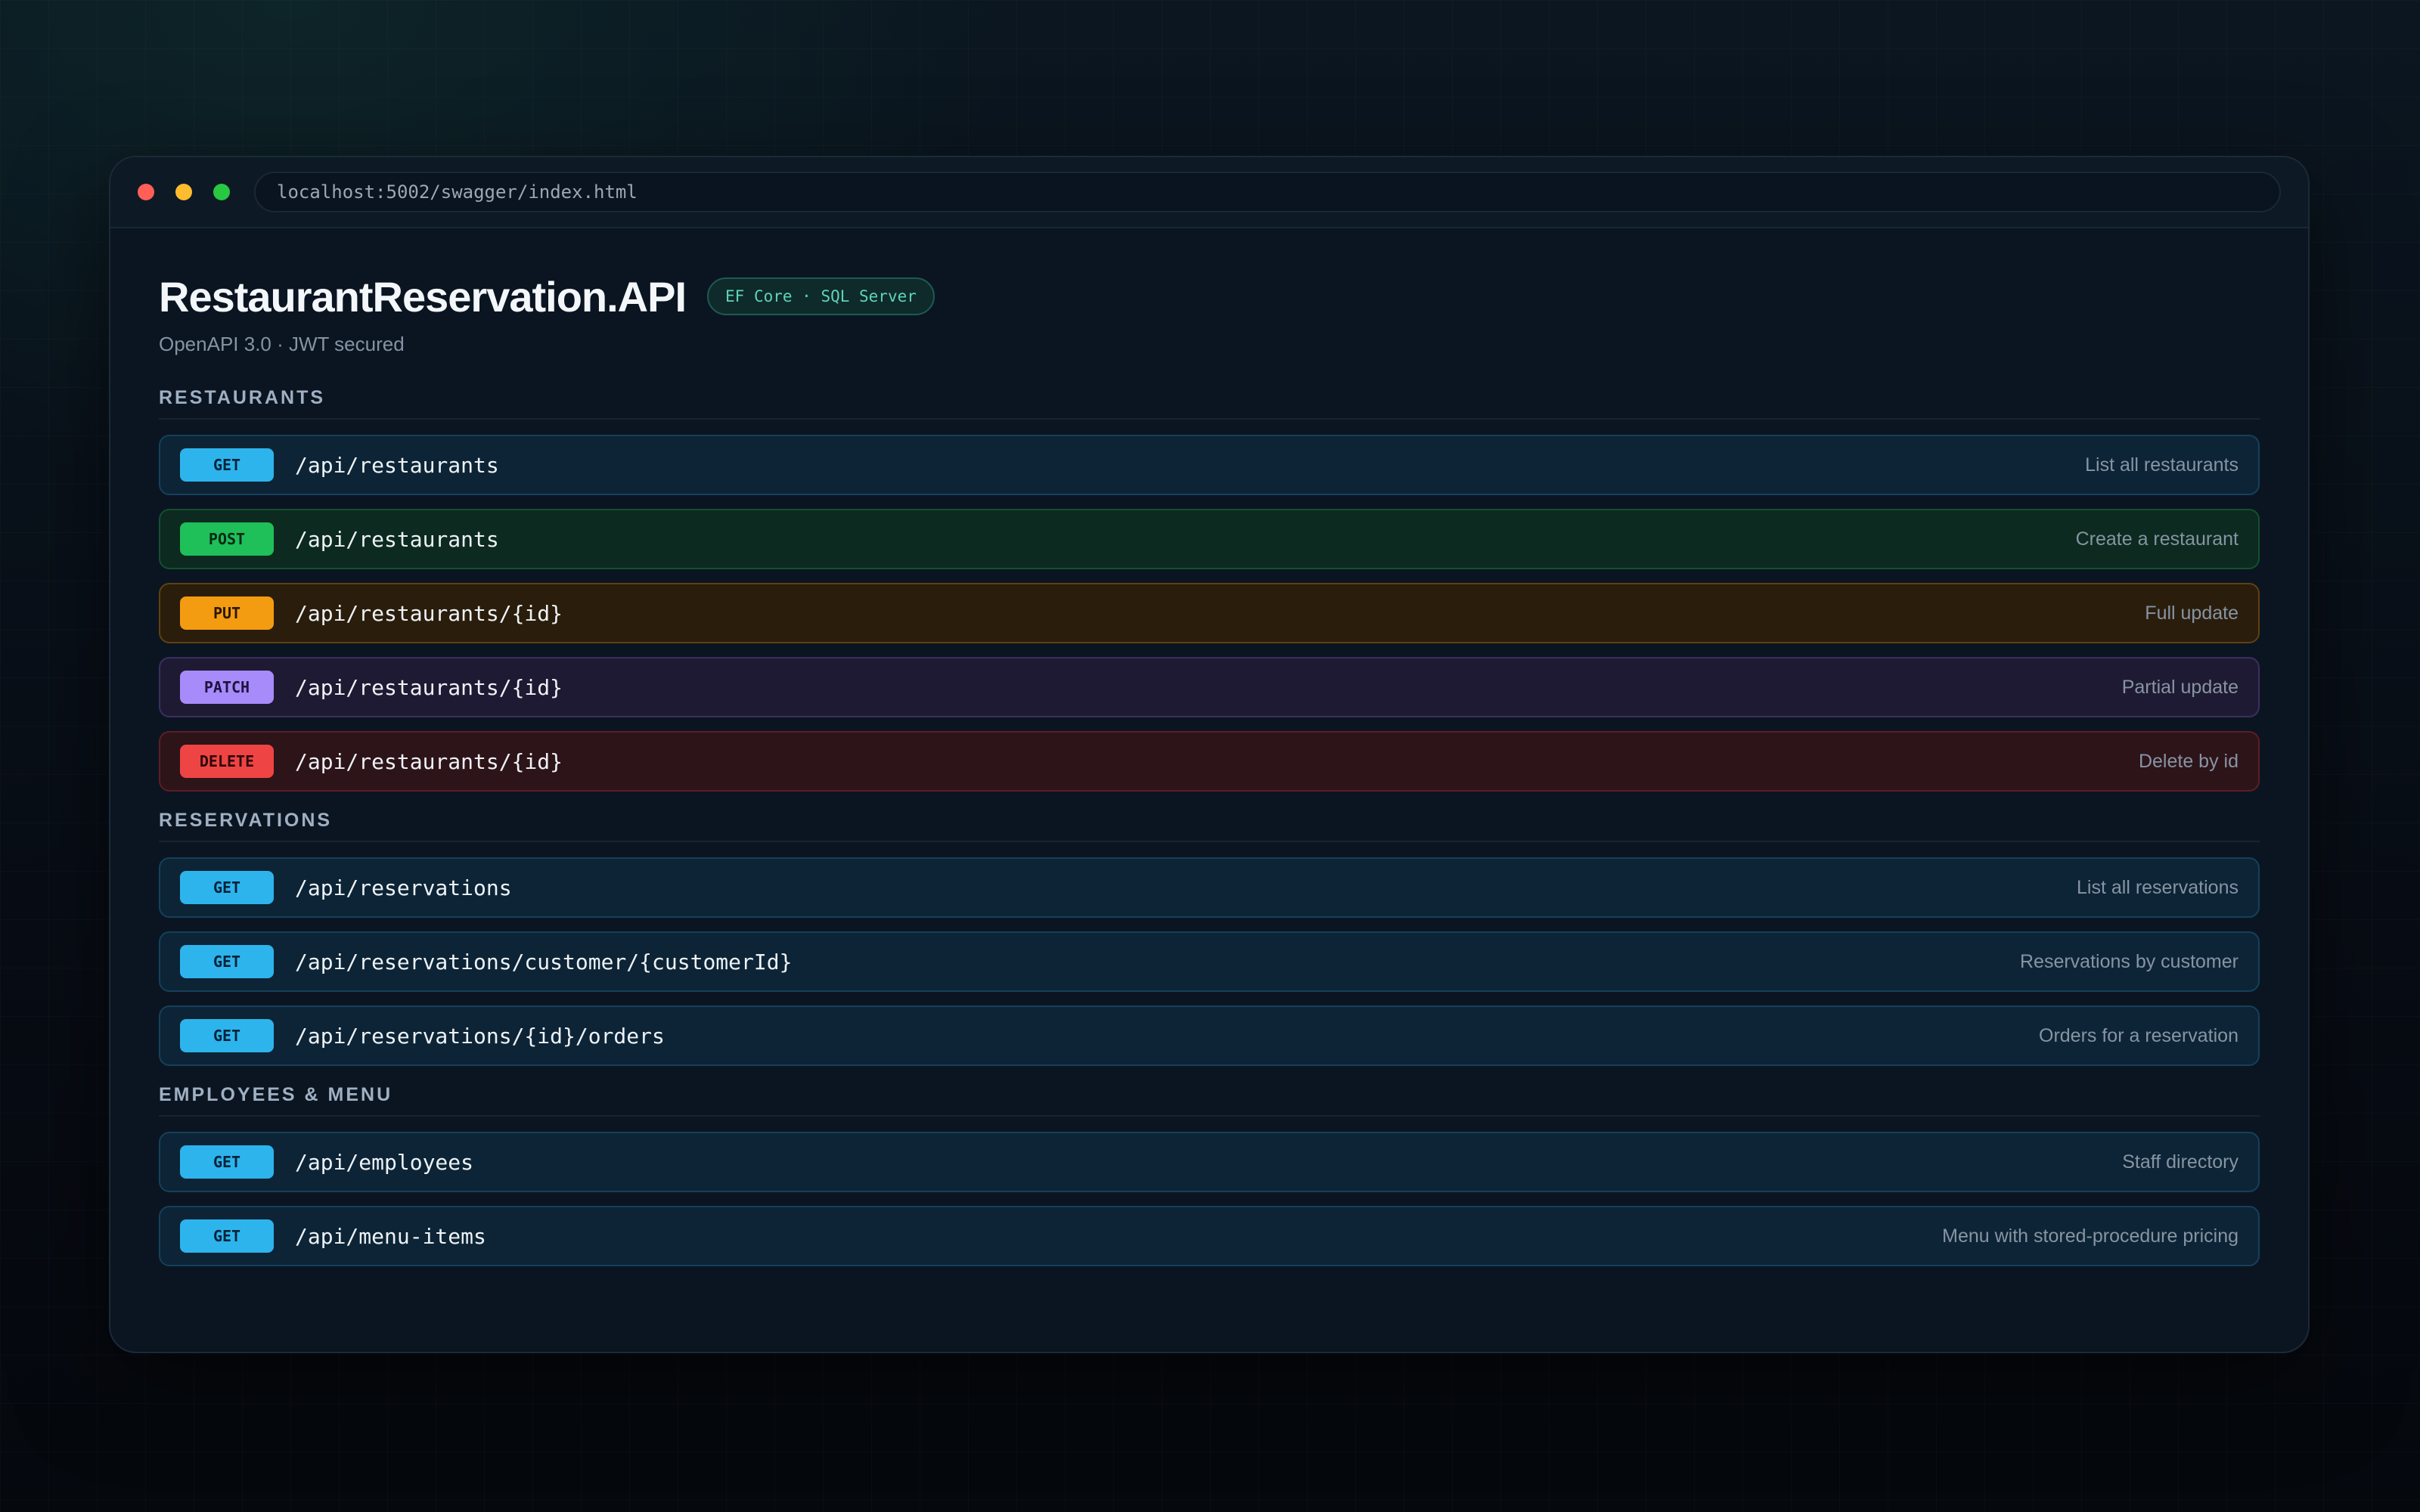 The image size is (2420, 1512). Describe the element at coordinates (146, 192) in the screenshot. I see `close-window-button` at that location.